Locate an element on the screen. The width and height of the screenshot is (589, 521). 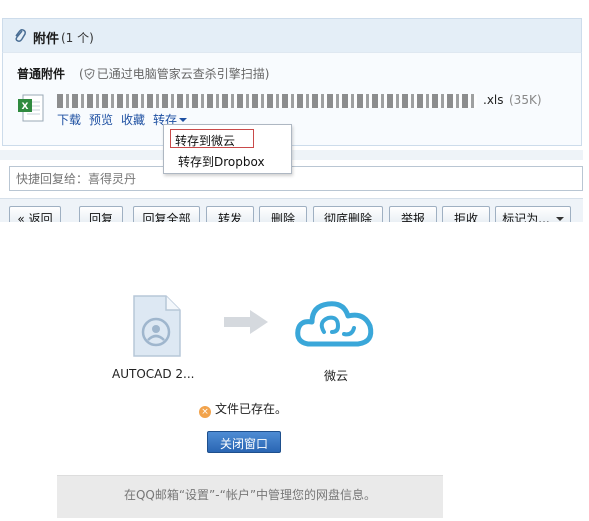
download-link: 下载 is located at coordinates (69, 120).